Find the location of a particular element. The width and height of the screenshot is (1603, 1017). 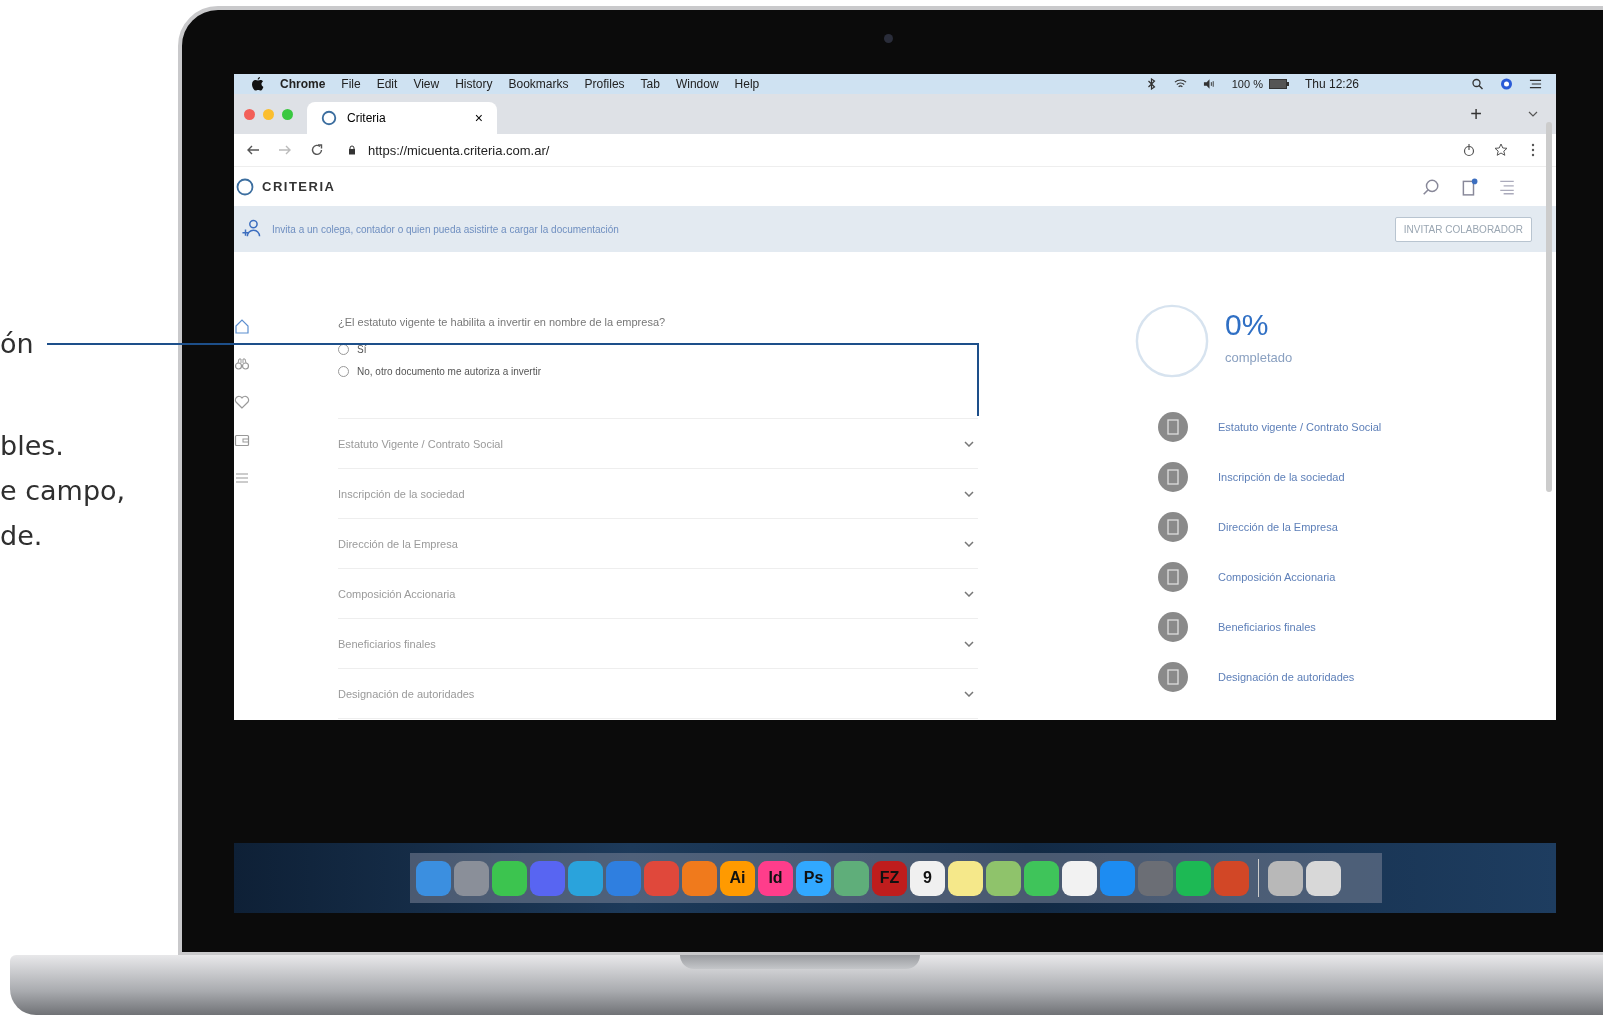

menu-item: Bookmarks is located at coordinates (538, 84).